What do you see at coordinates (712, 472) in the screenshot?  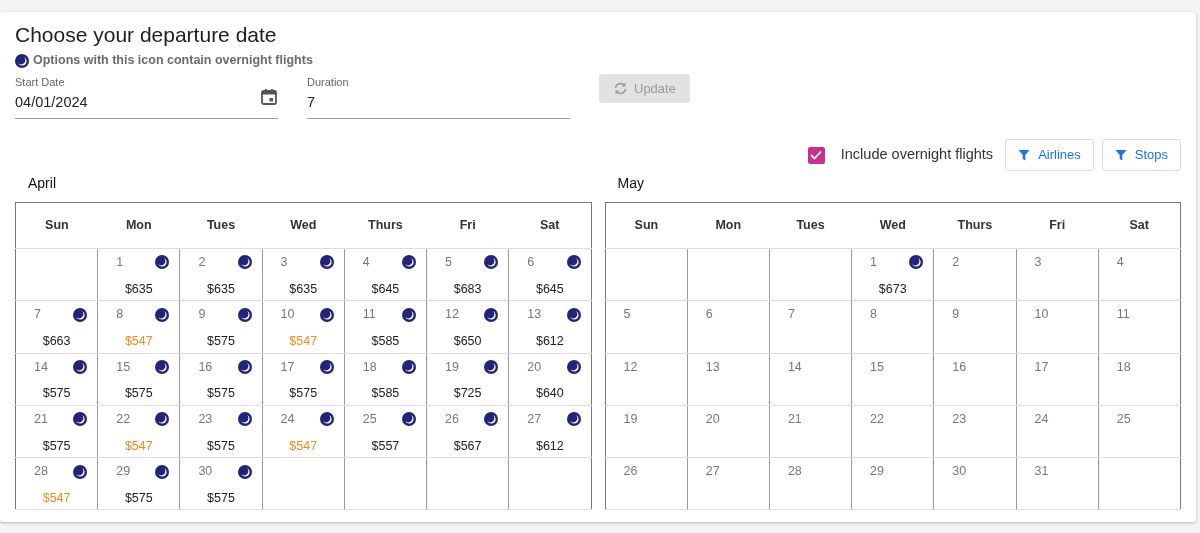 I see `day-number: 27` at bounding box center [712, 472].